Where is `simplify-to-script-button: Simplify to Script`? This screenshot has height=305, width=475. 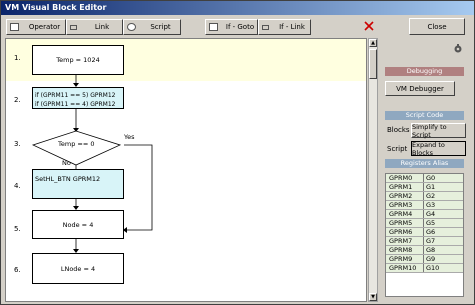
simplify-to-script-button: Simplify to Script is located at coordinates (438, 130).